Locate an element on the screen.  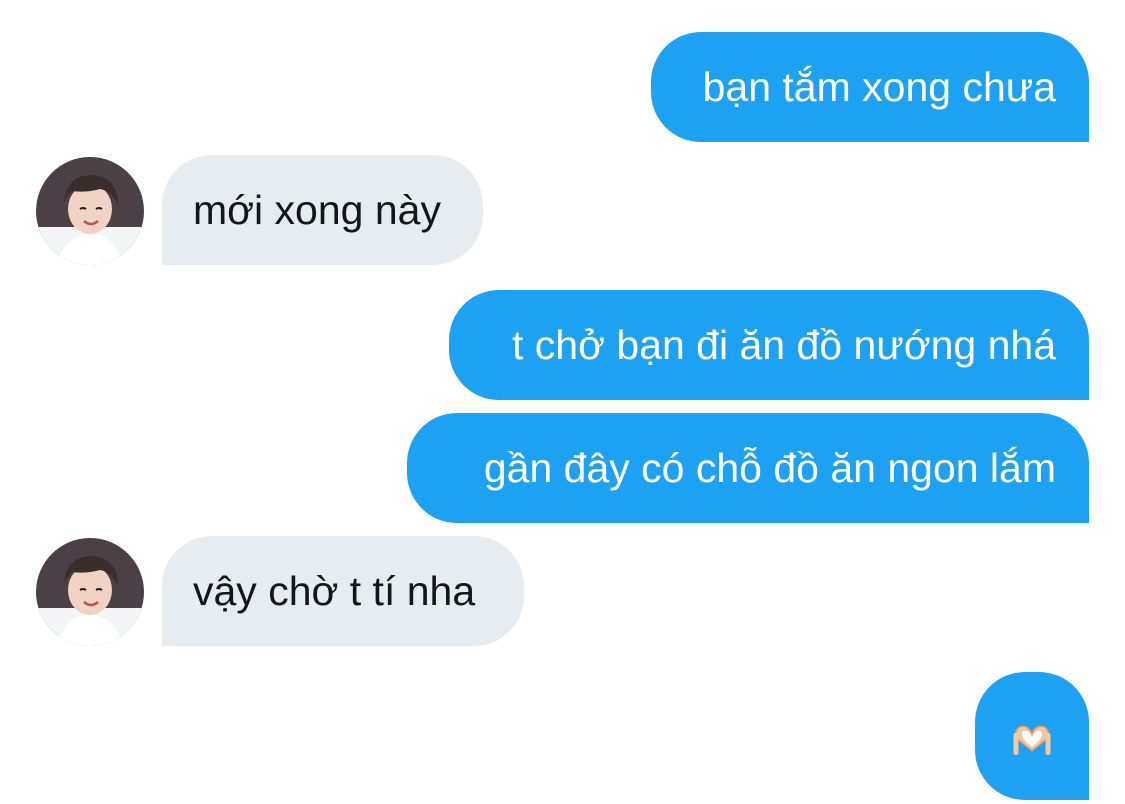
message-bubble-outgoing-emoji is located at coordinates (1032, 736).